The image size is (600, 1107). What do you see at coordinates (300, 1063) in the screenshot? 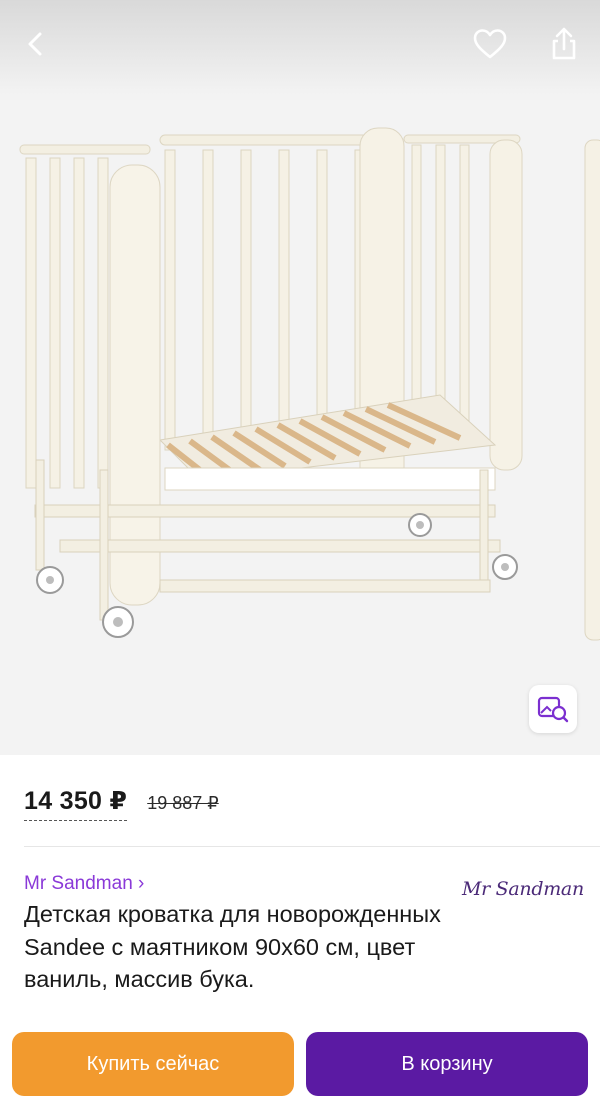
I see `action-bar: Купить сейчас В корзину` at bounding box center [300, 1063].